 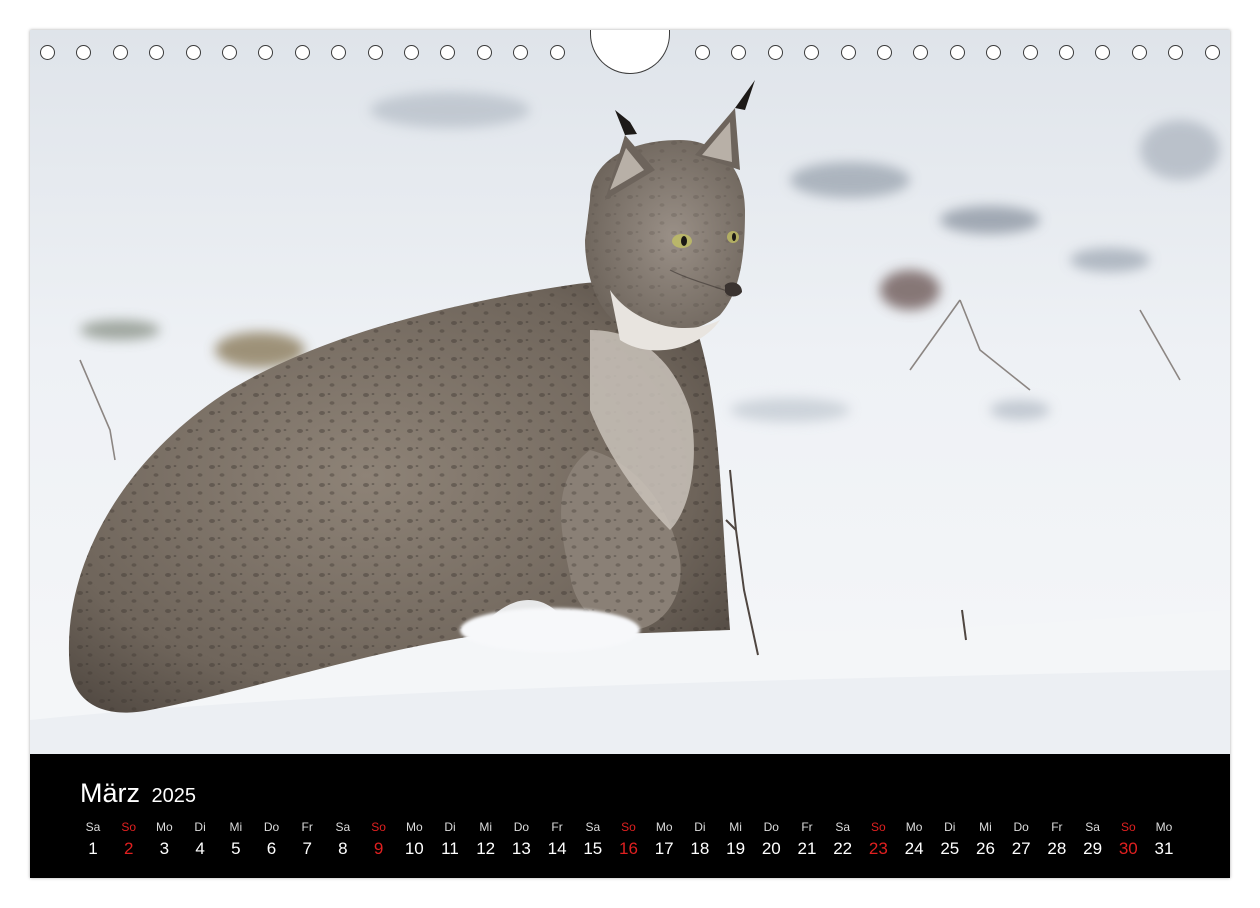 I want to click on day-number: 6, so click(x=271, y=848).